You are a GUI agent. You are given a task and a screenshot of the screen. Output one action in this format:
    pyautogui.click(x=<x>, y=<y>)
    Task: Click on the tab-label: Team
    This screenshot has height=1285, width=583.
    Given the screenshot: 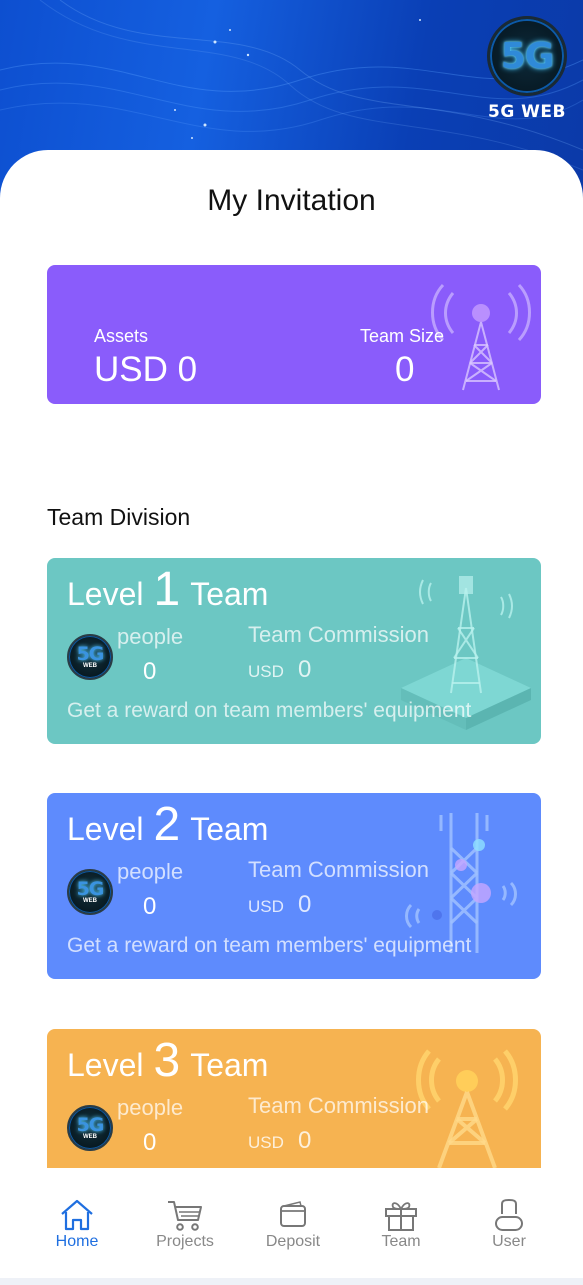 What is the action you would take?
    pyautogui.click(x=401, y=1241)
    